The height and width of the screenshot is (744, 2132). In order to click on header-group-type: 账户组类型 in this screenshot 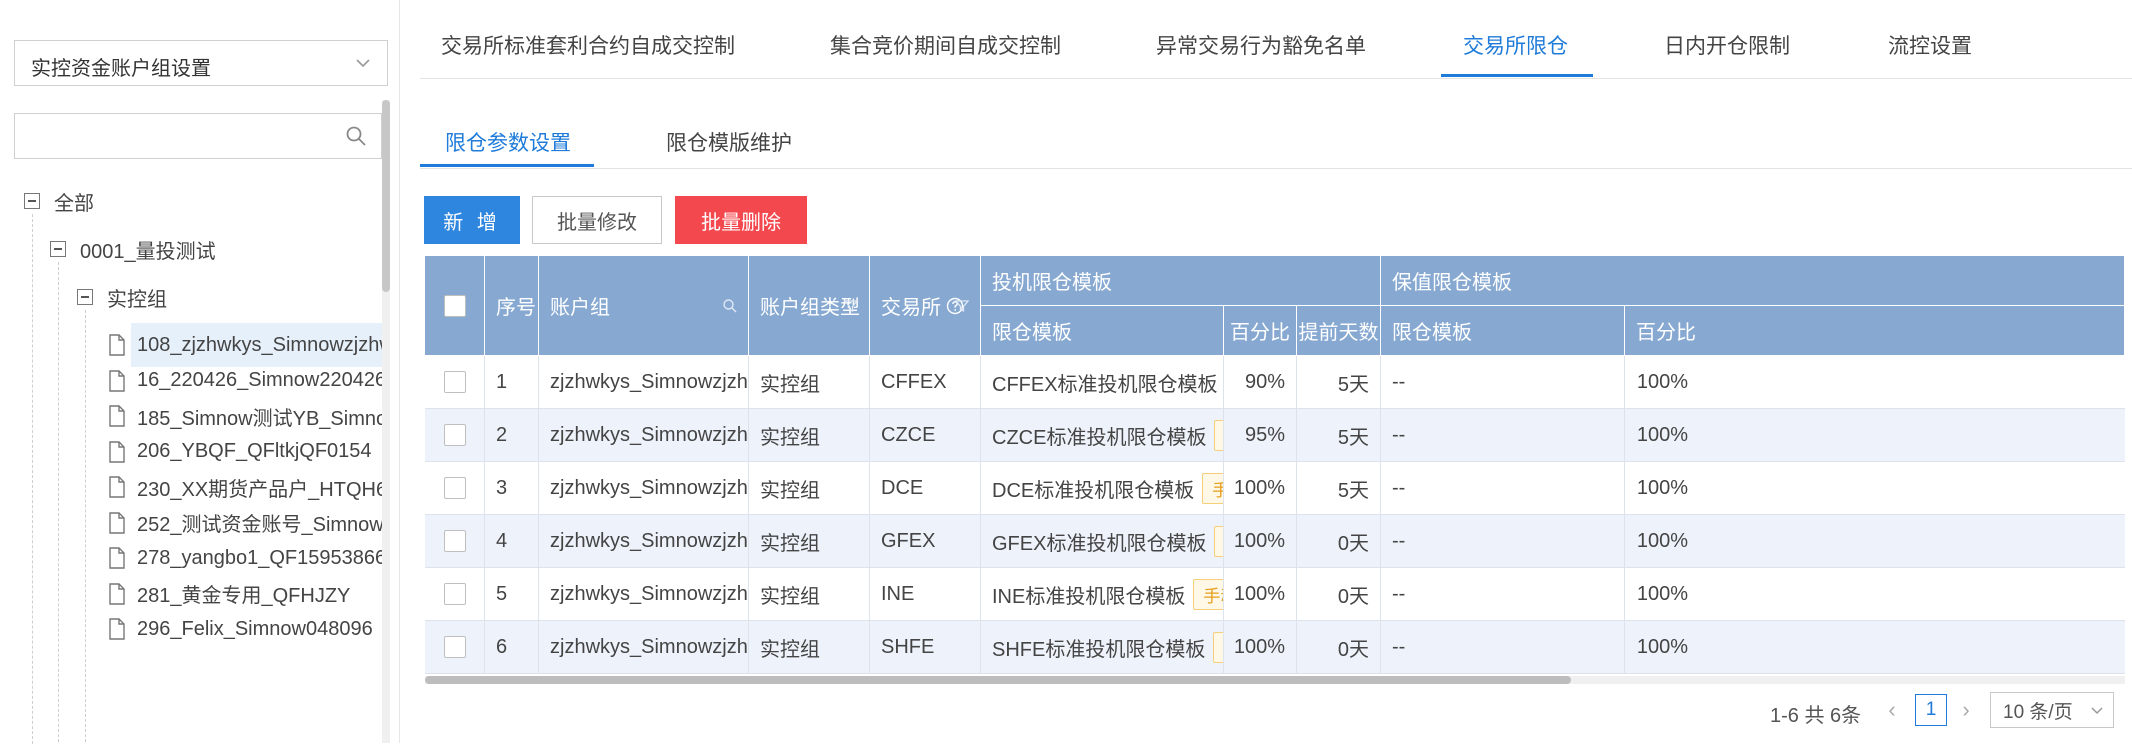, I will do `click(809, 306)`.